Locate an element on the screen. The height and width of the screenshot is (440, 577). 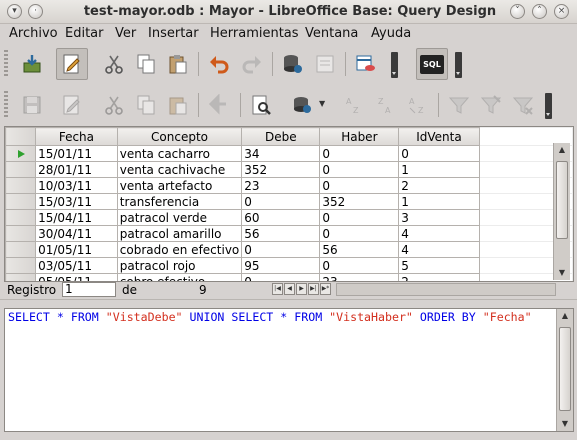
next-record-icon: ▶ is located at coordinates (301, 289).